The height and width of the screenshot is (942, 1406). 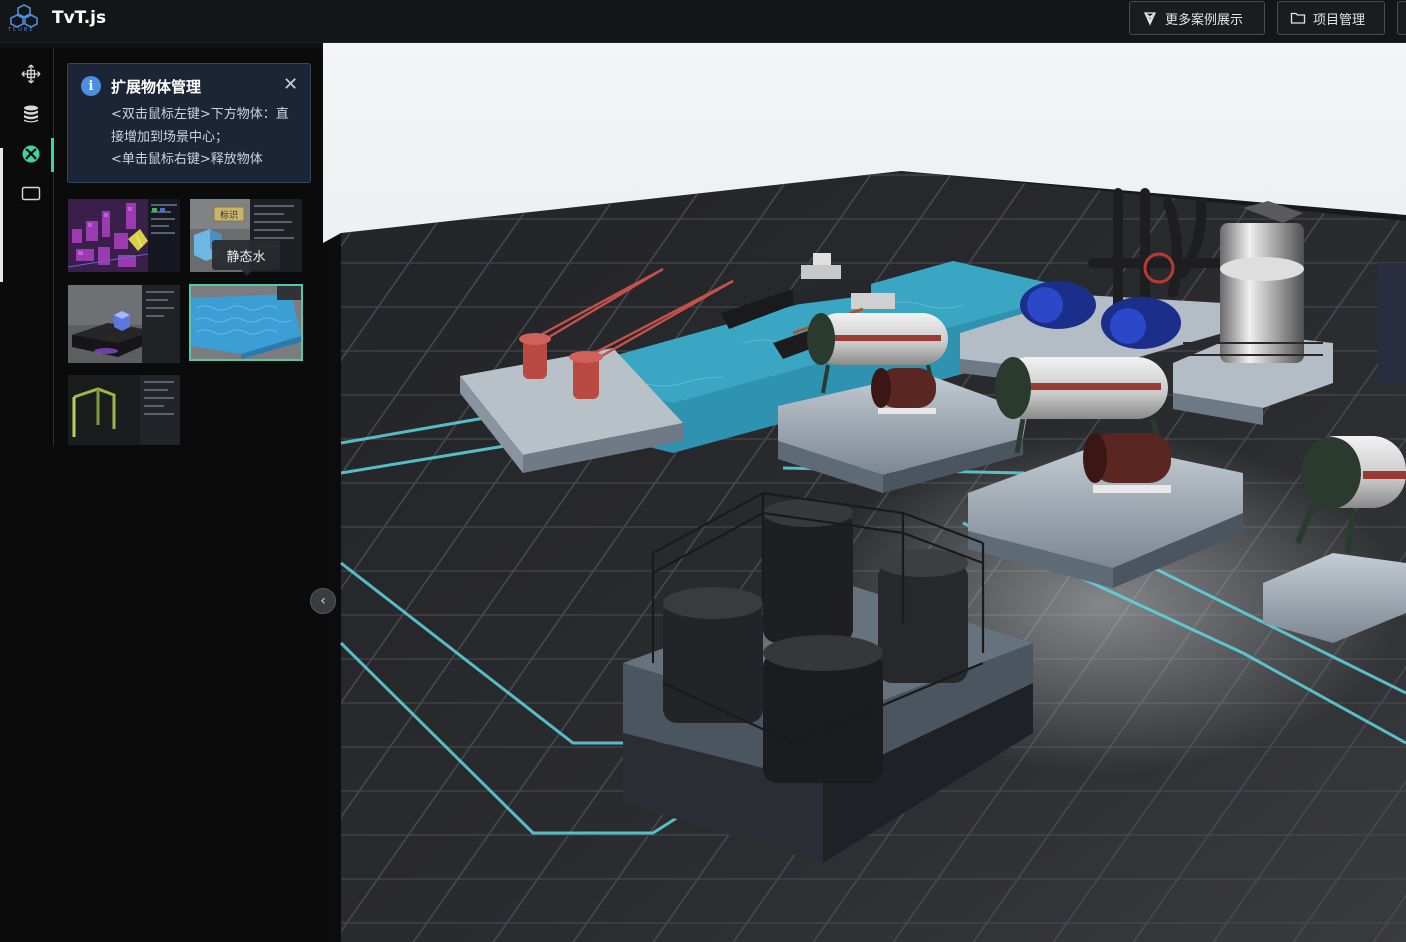 I want to click on close-icon: ✕, so click(x=290, y=85).